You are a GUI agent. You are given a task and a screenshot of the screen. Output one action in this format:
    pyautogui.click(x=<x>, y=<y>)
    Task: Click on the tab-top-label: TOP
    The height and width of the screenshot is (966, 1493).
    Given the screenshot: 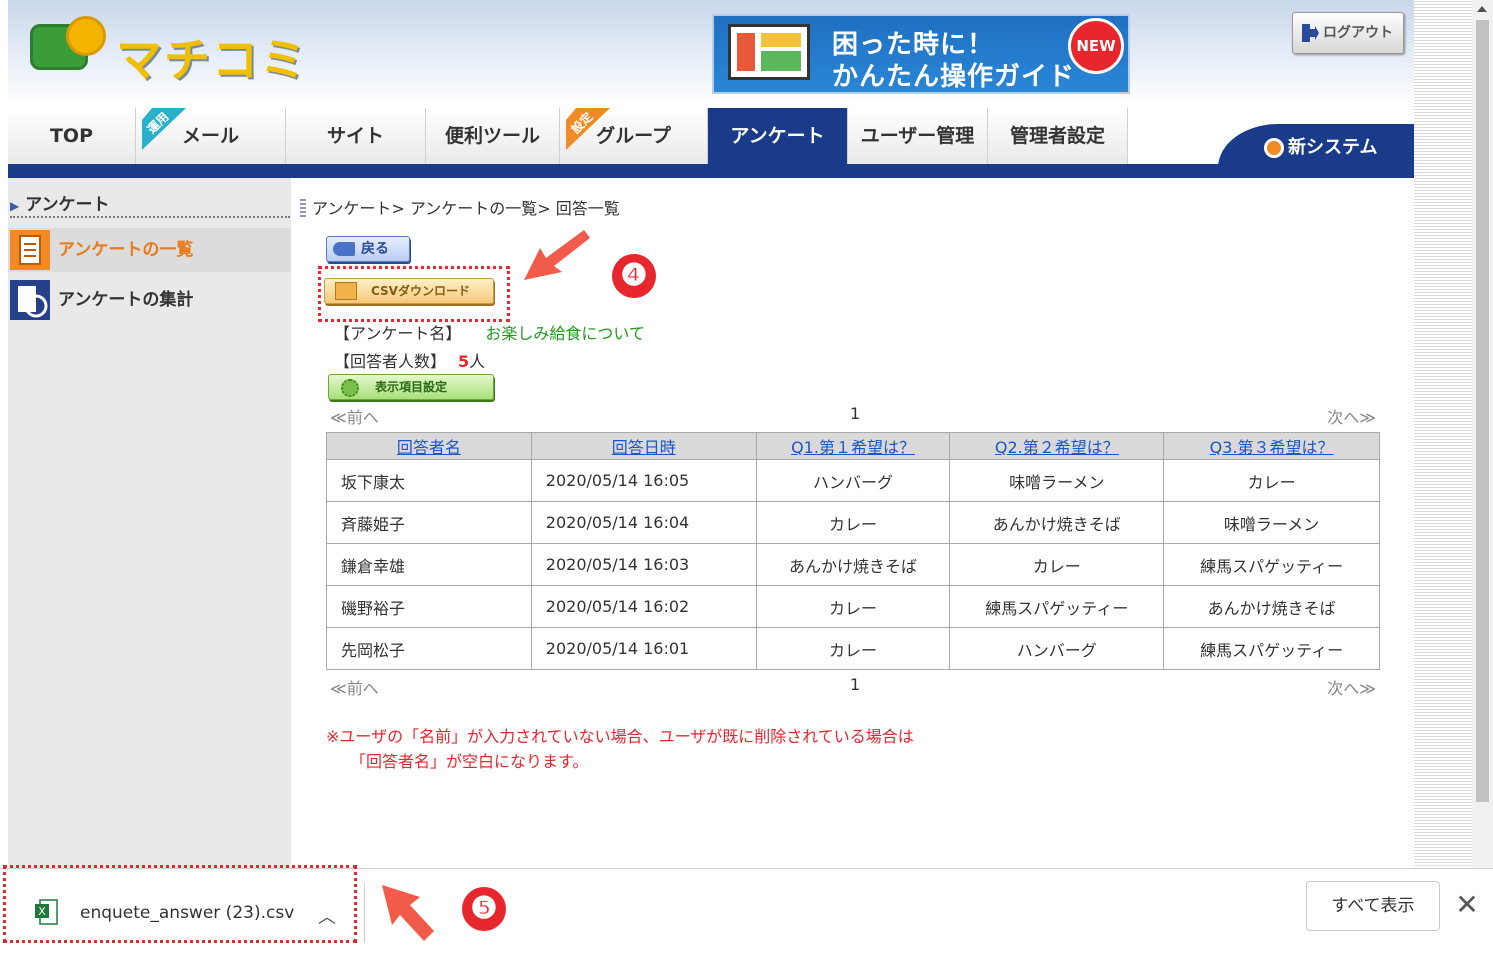 What is the action you would take?
    pyautogui.click(x=71, y=136)
    